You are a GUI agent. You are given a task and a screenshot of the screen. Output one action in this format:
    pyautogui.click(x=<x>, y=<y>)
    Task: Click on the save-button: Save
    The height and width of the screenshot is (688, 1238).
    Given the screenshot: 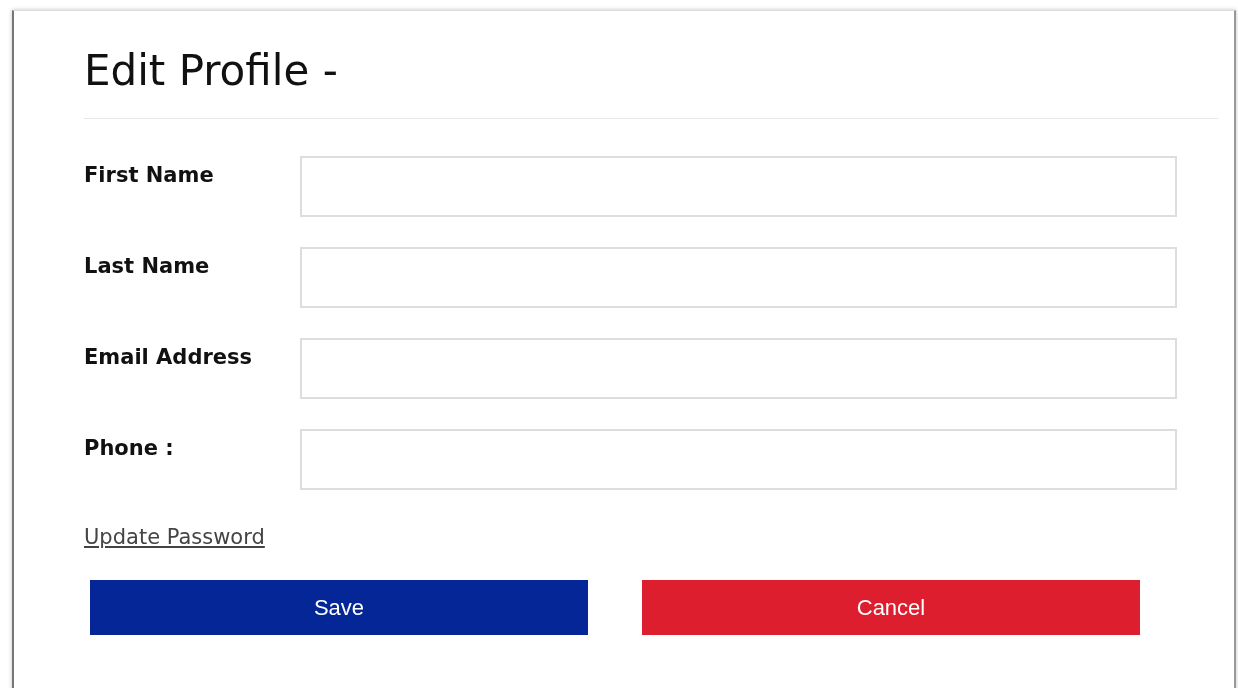 What is the action you would take?
    pyautogui.click(x=339, y=607)
    